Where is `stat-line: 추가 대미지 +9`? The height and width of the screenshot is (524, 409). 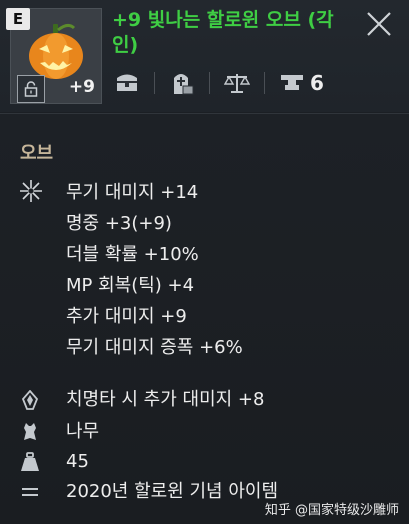 stat-line: 추가 대미지 +9 is located at coordinates (126, 316).